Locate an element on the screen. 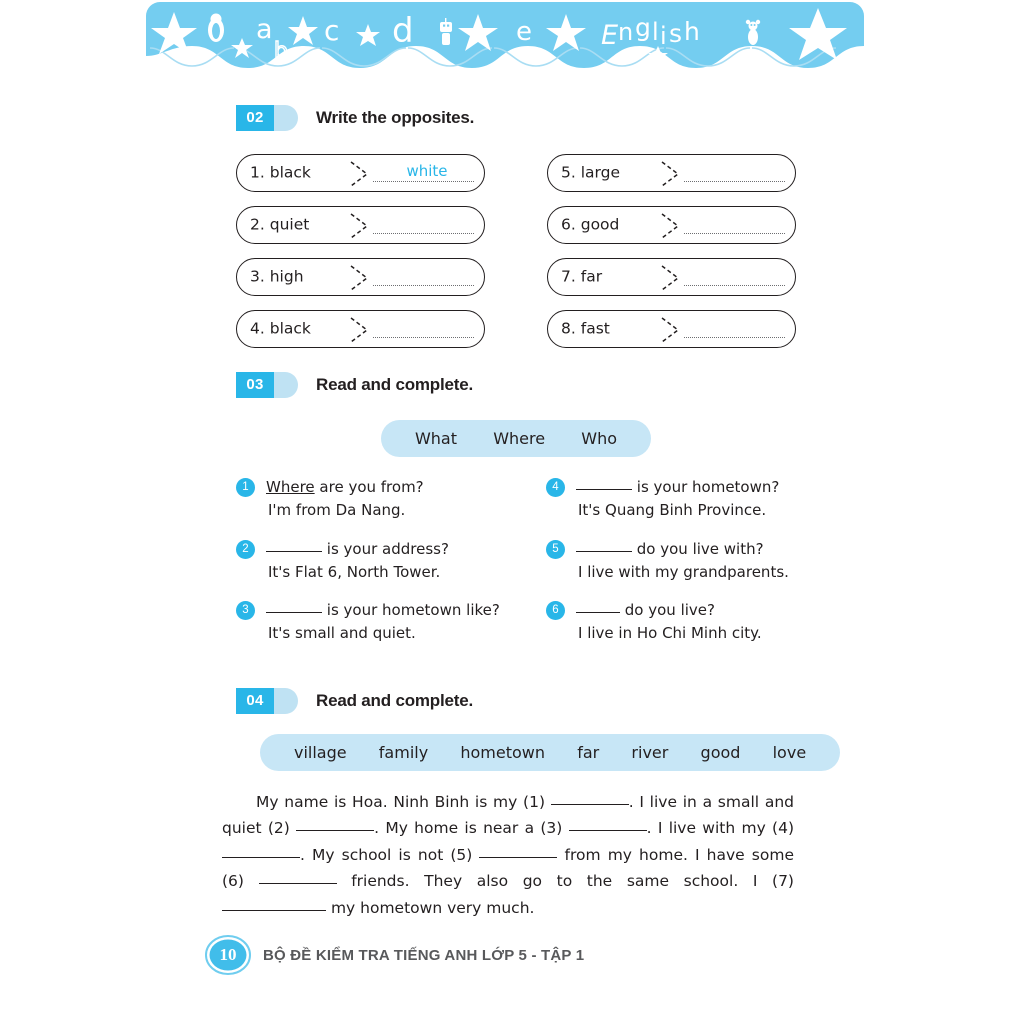 This screenshot has height=1017, width=1017. opposites-answer: white is located at coordinates (427, 171).